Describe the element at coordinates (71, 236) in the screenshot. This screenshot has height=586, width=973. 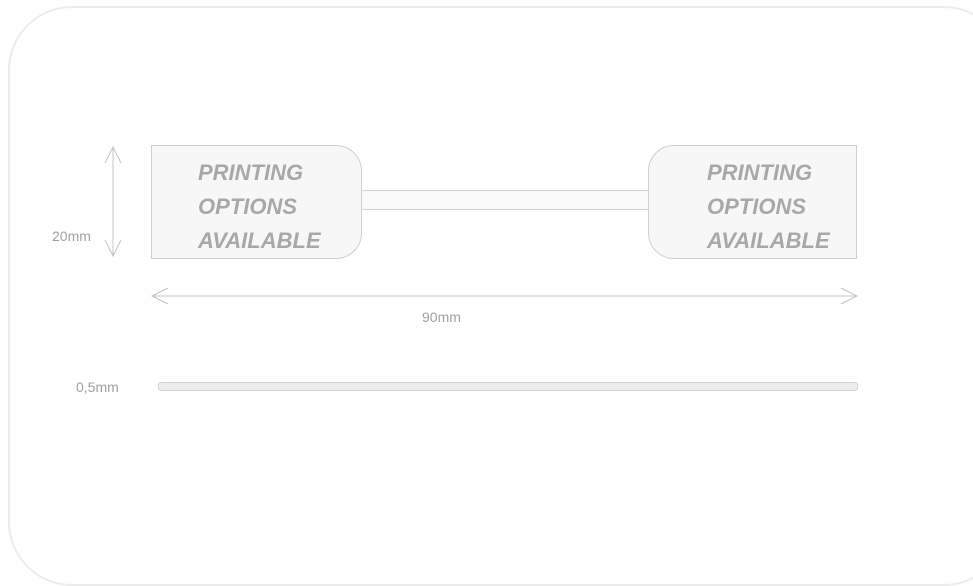
I see `height-label: 20mm` at that location.